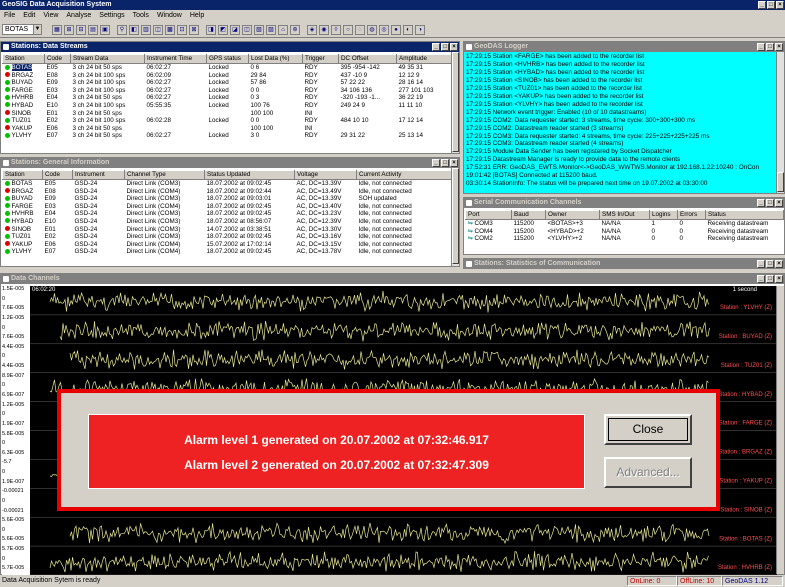  Describe the element at coordinates (158, 30) in the screenshot. I see `toolbar-tool-icon: ◫` at that location.